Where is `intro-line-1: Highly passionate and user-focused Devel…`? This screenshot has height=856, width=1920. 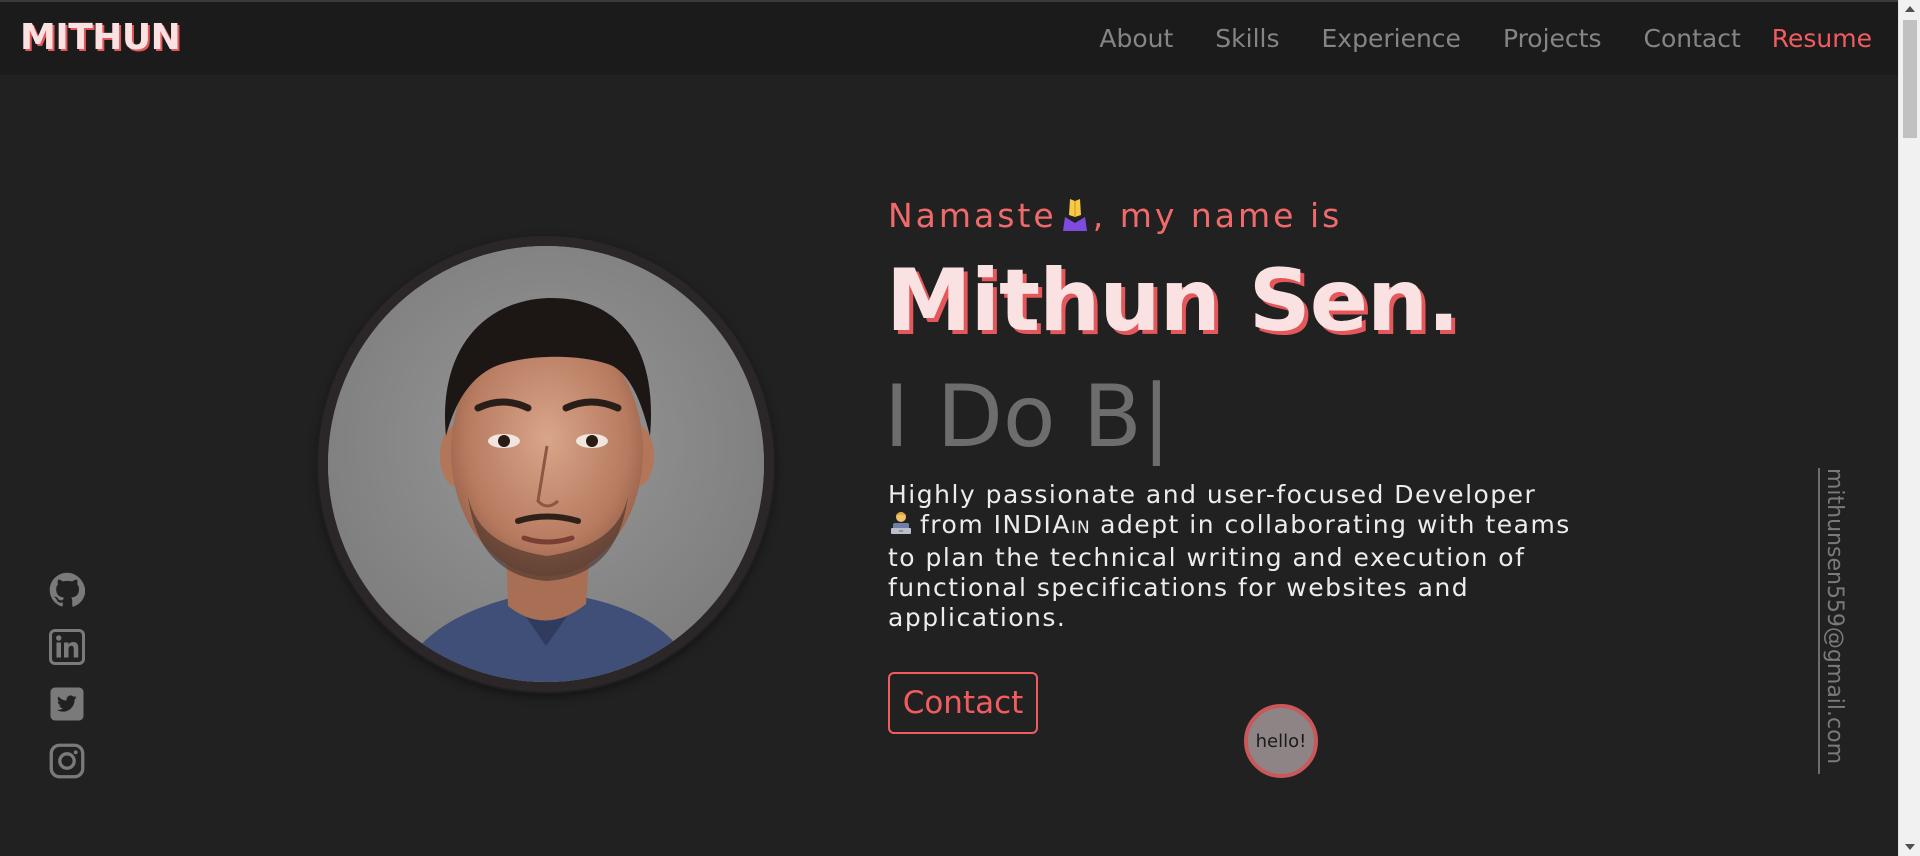 intro-line-1: Highly passionate and user-focused Devel… is located at coordinates (1212, 494).